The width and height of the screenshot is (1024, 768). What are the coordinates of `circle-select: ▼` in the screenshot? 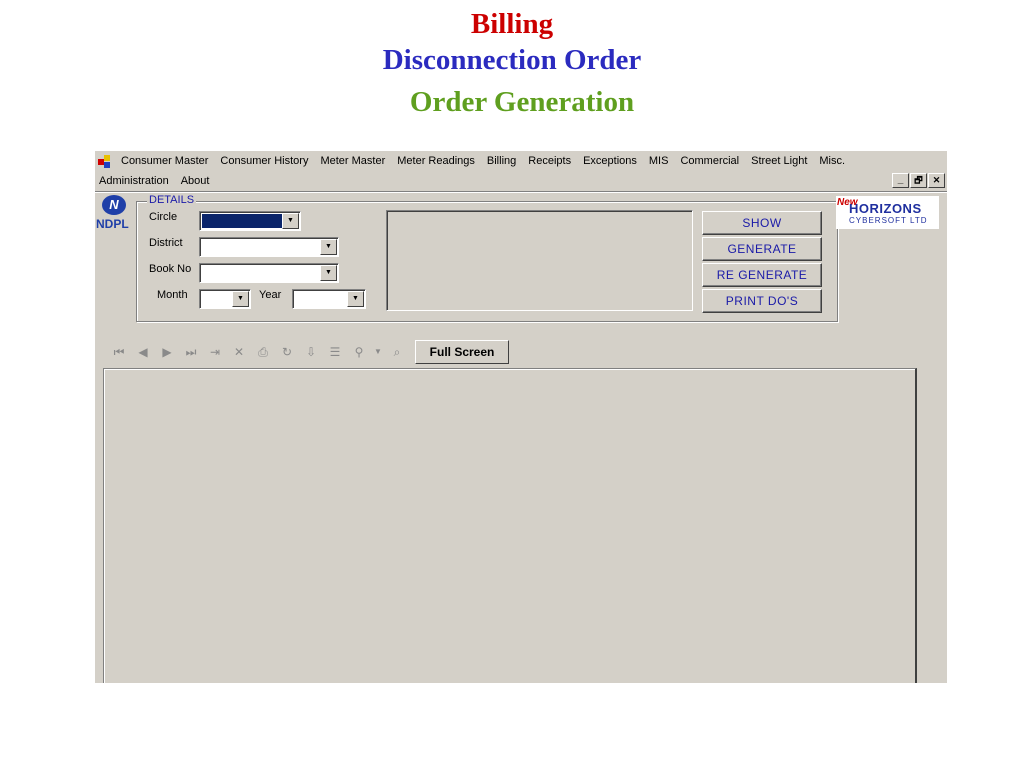 It's located at (250, 221).